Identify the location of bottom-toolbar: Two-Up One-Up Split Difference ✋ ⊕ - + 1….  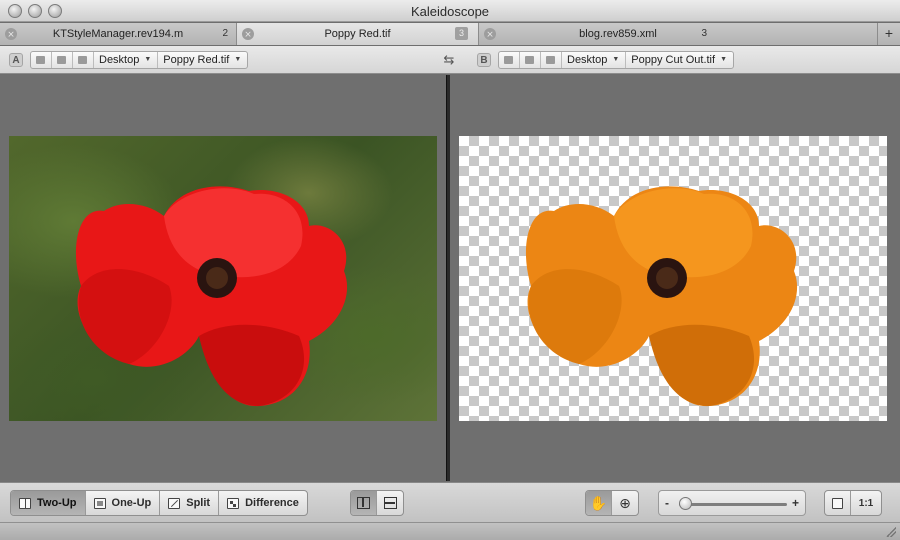
(450, 502).